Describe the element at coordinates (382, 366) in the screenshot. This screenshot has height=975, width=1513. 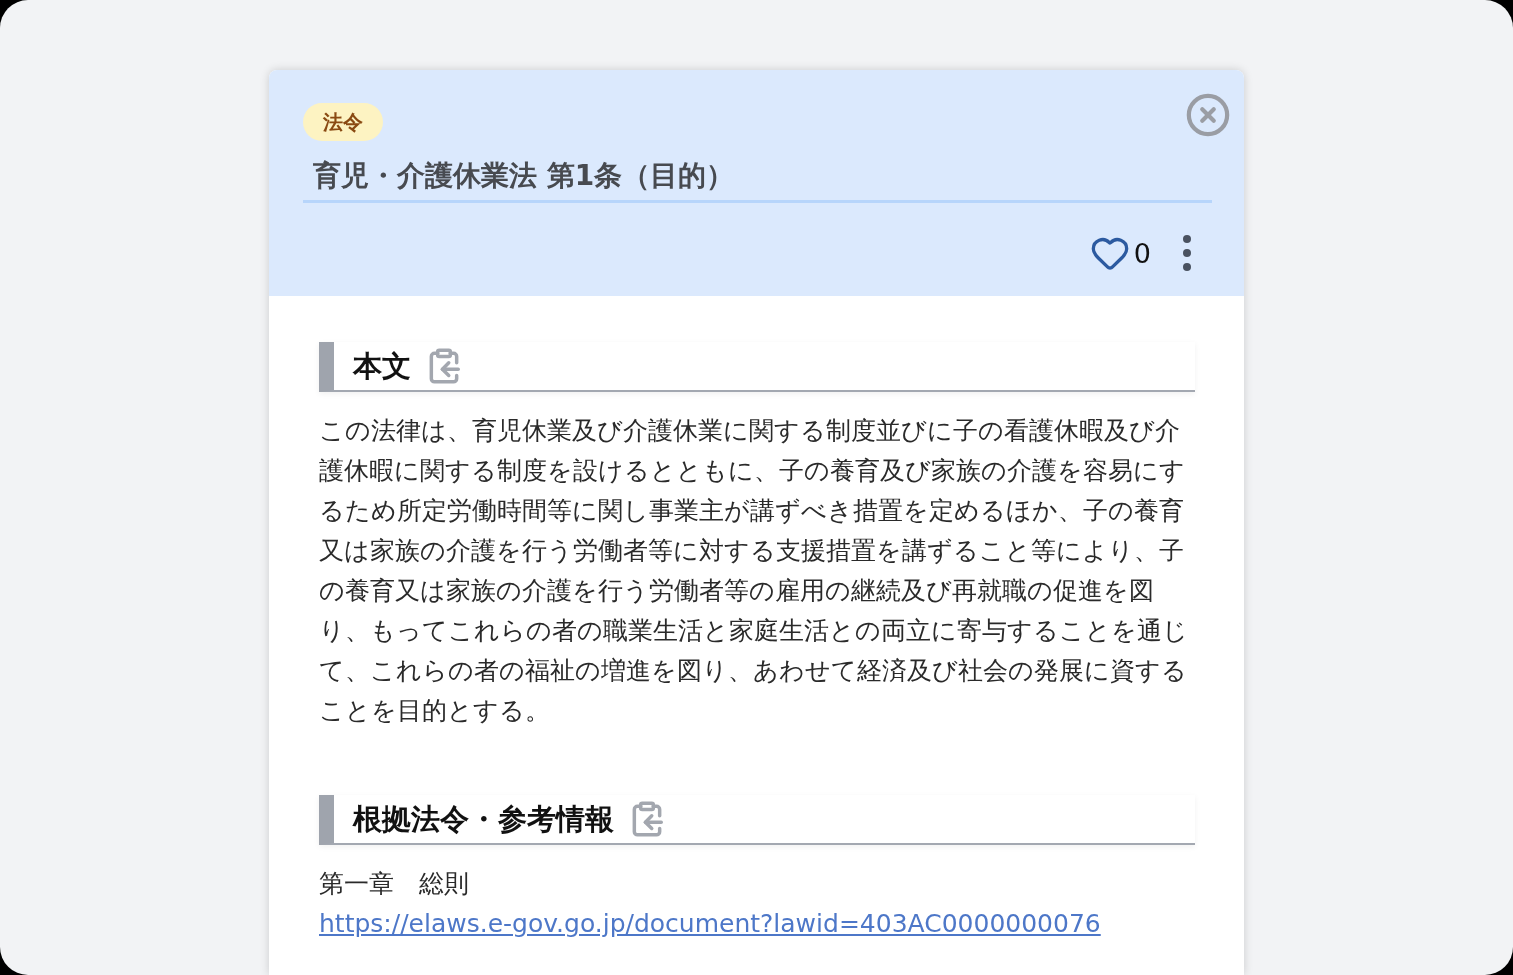
I see `section-heading: 本文` at that location.